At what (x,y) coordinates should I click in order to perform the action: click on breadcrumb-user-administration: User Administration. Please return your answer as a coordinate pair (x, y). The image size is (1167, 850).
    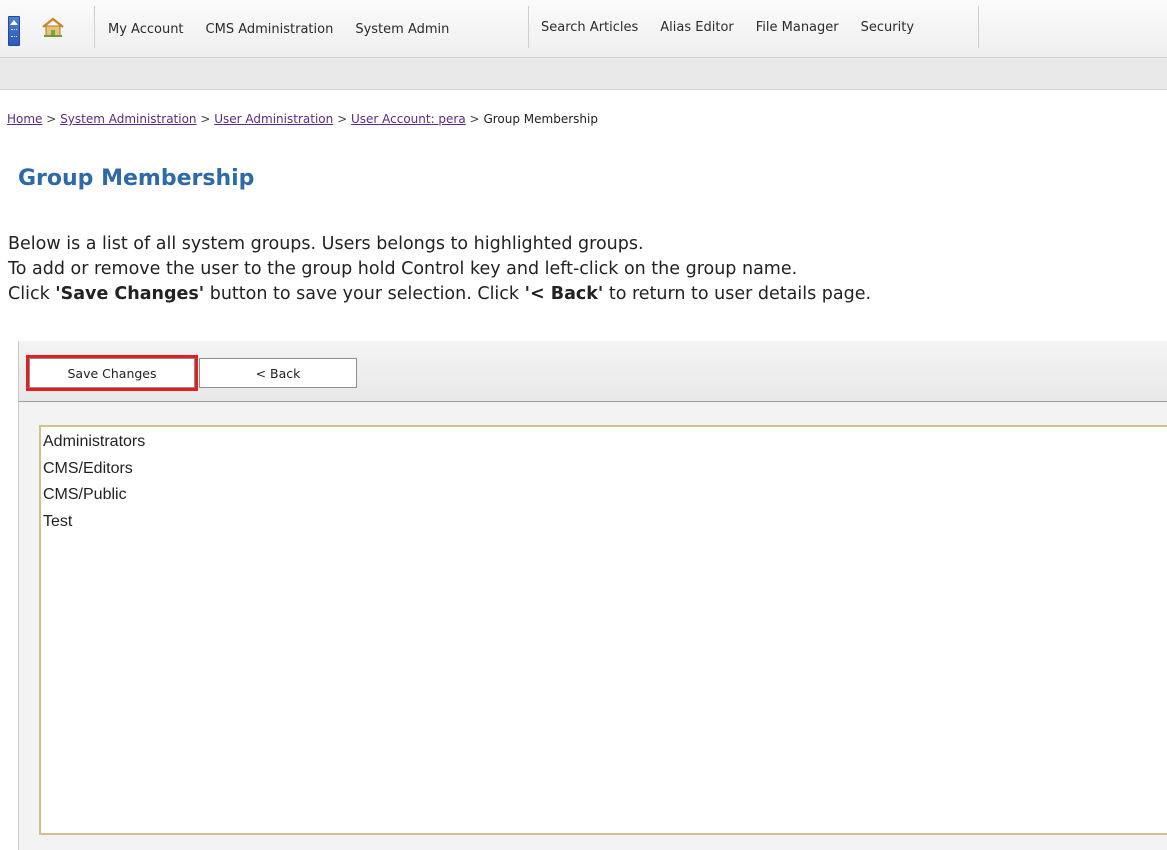
    Looking at the image, I should click on (273, 119).